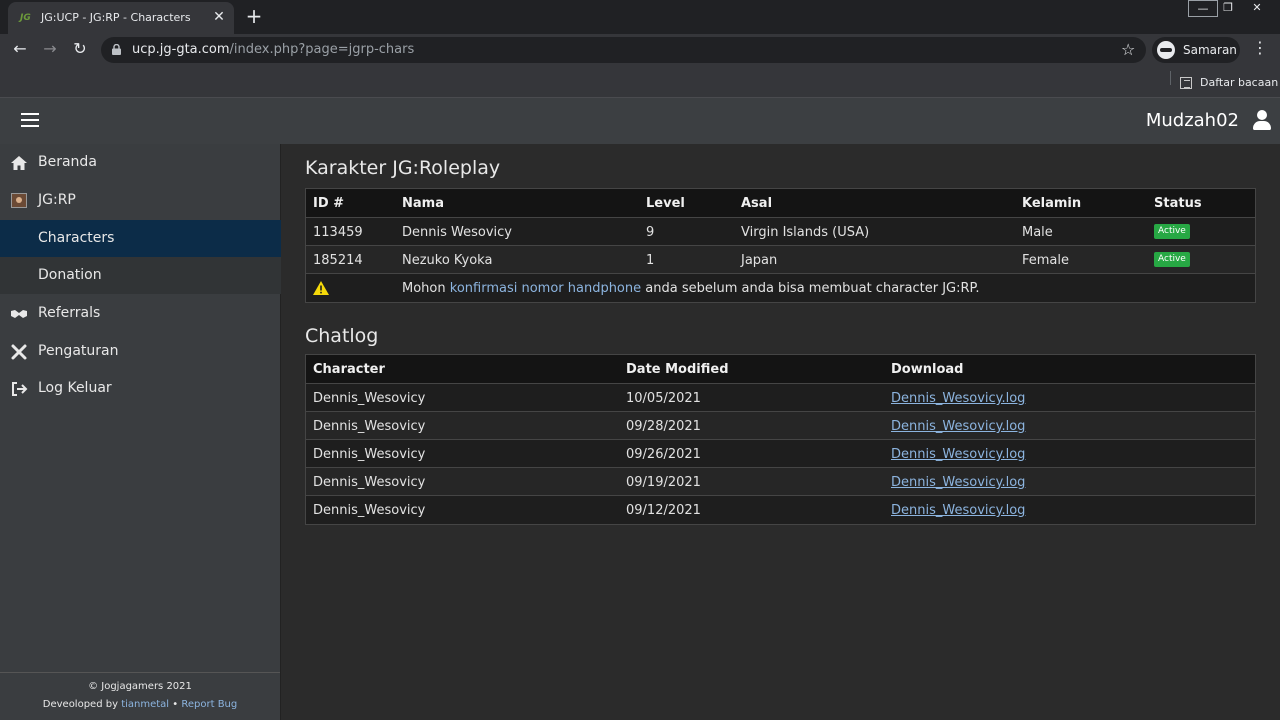 This screenshot has height=720, width=1280. What do you see at coordinates (349, 369) in the screenshot?
I see `column-header: Character` at bounding box center [349, 369].